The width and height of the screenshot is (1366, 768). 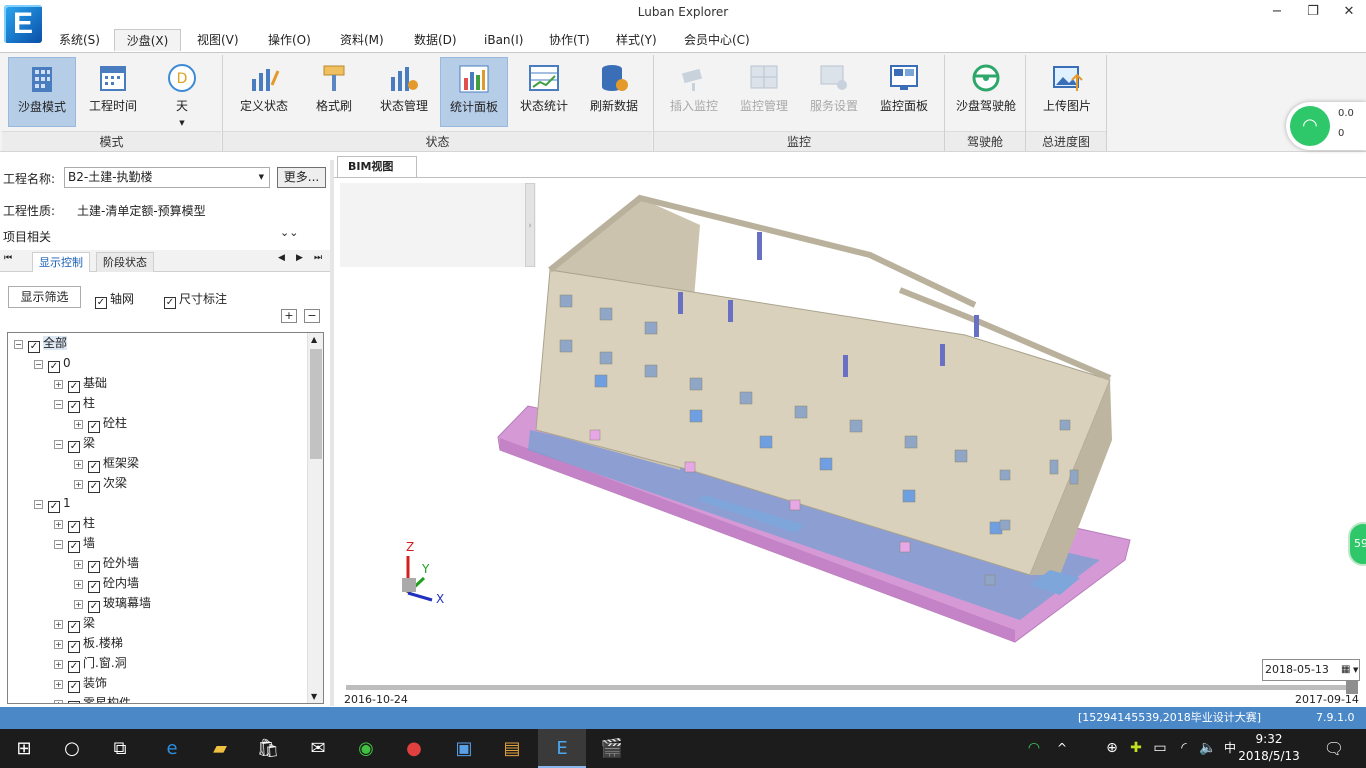 I want to click on expand-icon: ⌄⌄, so click(x=289, y=232).